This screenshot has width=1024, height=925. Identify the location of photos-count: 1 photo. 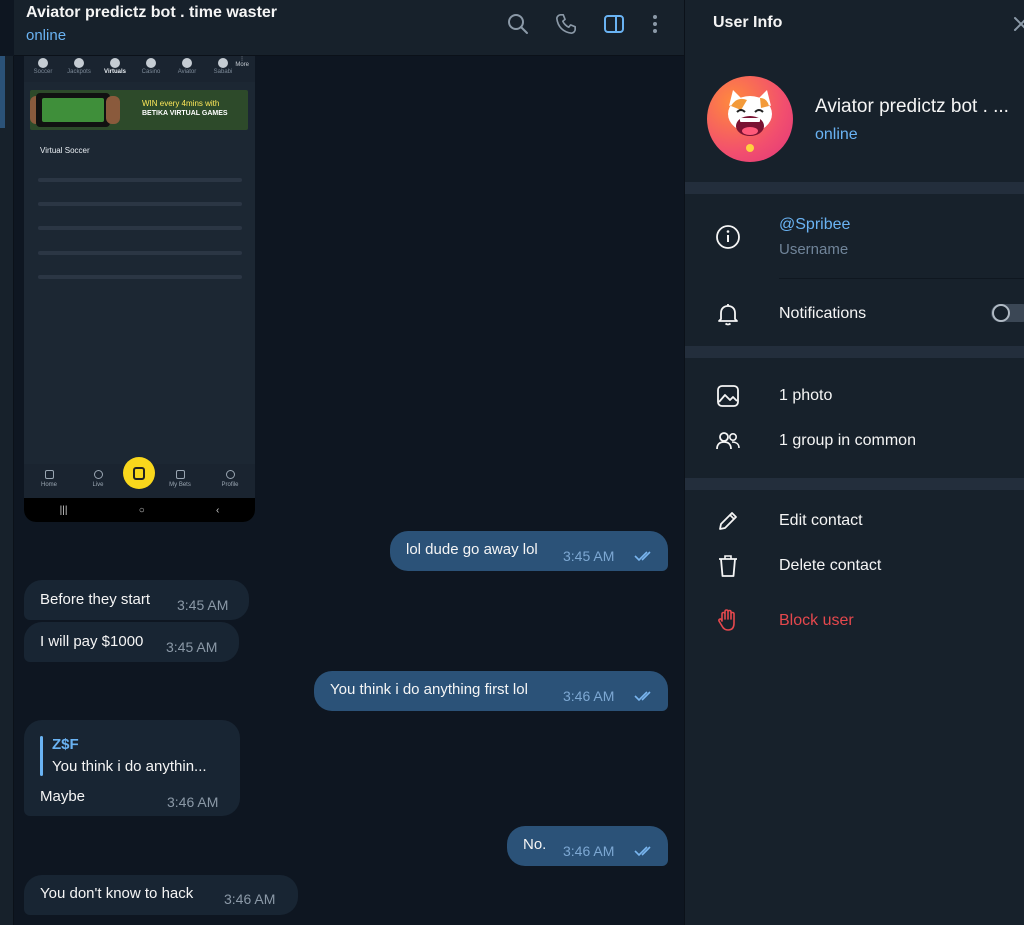
(806, 395).